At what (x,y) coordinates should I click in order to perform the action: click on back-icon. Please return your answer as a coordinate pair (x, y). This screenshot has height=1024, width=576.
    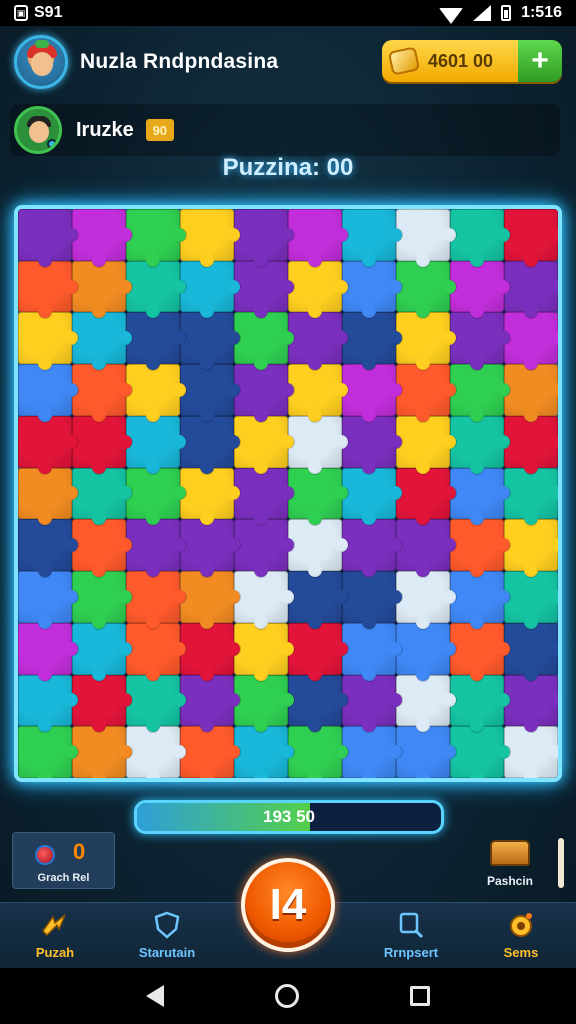
    Looking at the image, I should click on (154, 996).